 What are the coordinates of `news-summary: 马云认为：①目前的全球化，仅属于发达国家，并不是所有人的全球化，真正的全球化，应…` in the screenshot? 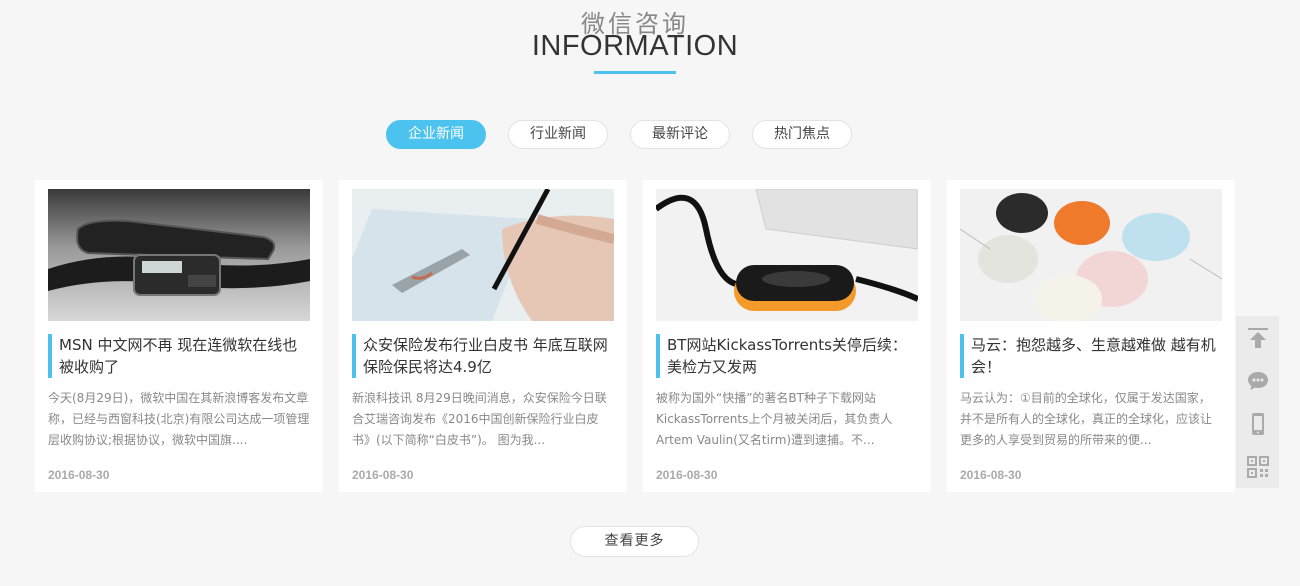 It's located at (1086, 419).